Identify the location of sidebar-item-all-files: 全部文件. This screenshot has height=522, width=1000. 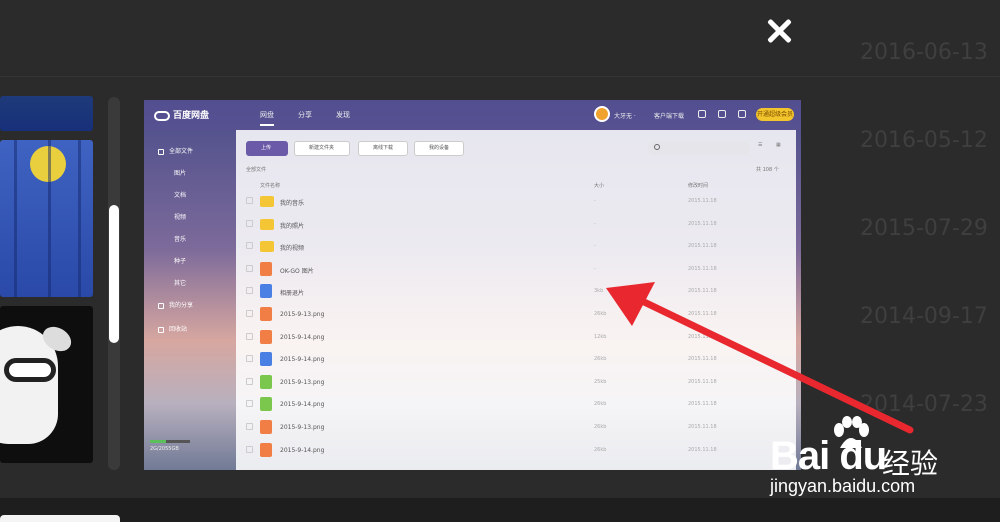
(175, 150).